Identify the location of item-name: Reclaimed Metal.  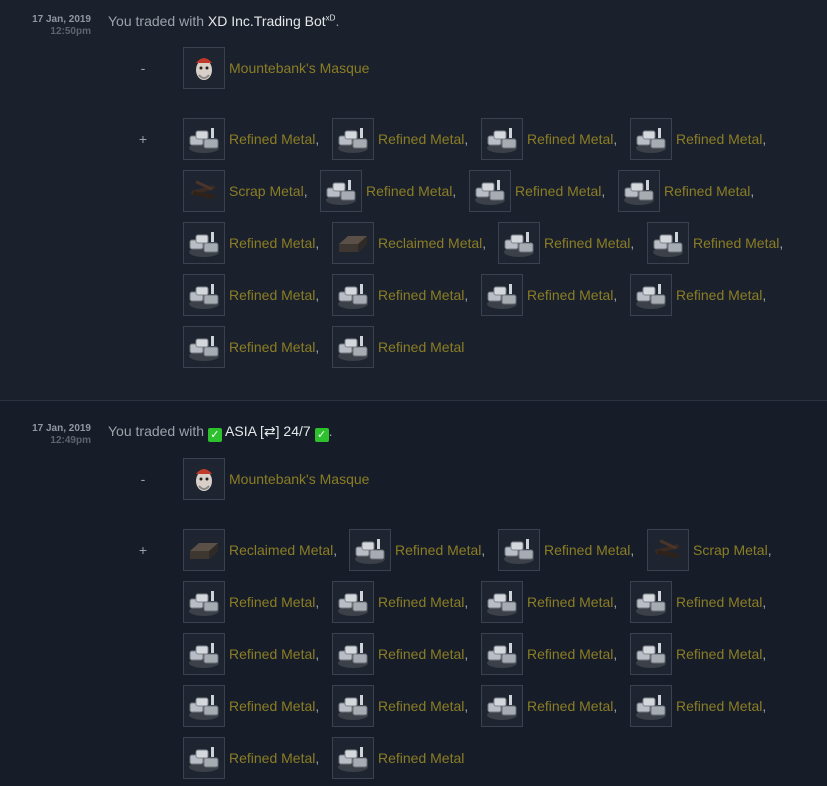
(281, 550).